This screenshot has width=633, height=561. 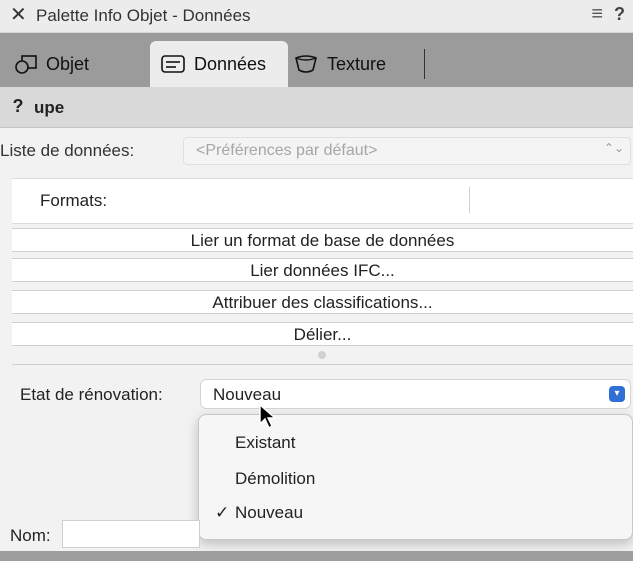 I want to click on question-icon: ?, so click(x=18, y=106).